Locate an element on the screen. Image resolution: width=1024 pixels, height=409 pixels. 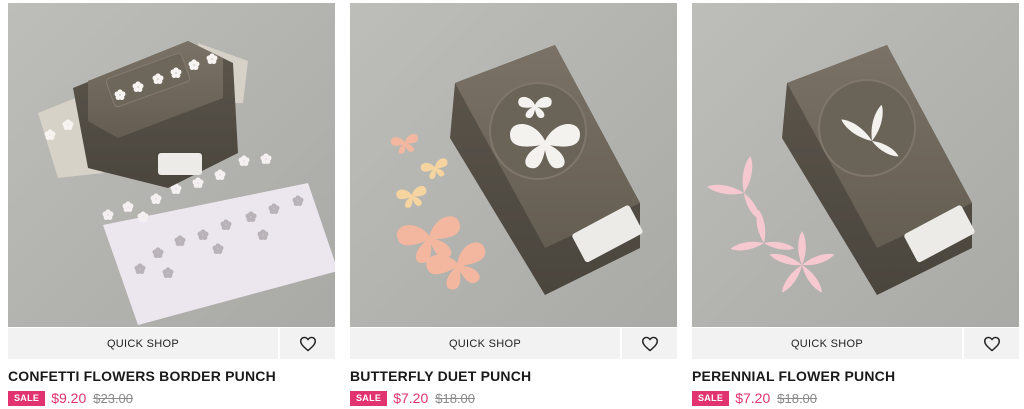
sale-price: $9.20 is located at coordinates (69, 398).